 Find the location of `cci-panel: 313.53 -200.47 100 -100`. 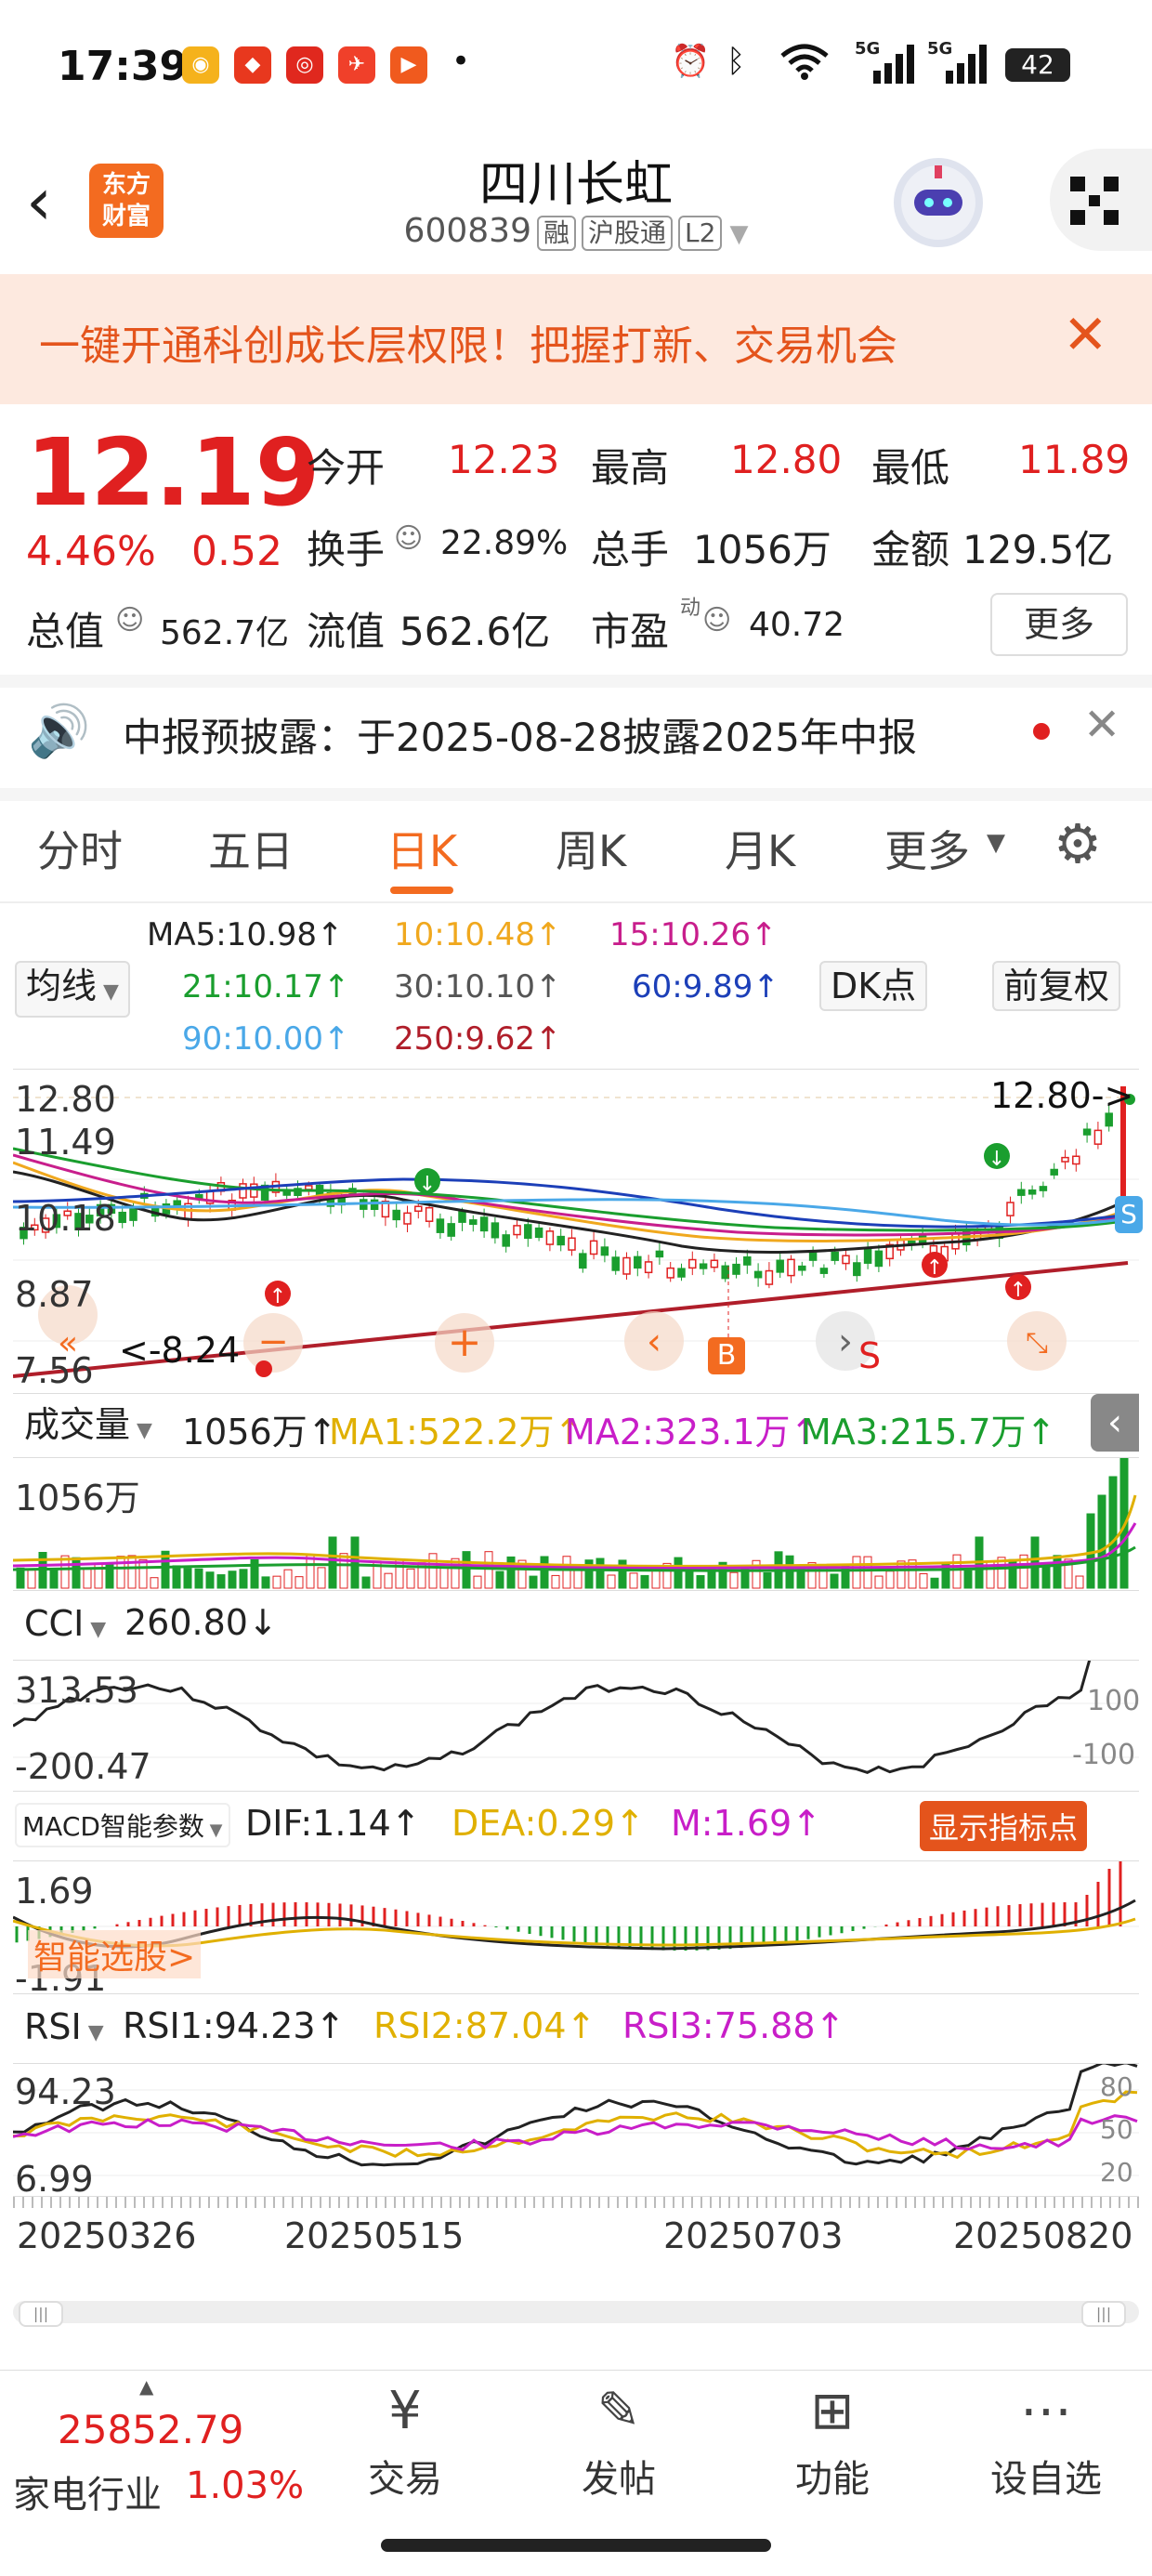

cci-panel: 313.53 -200.47 100 -100 is located at coordinates (577, 1726).